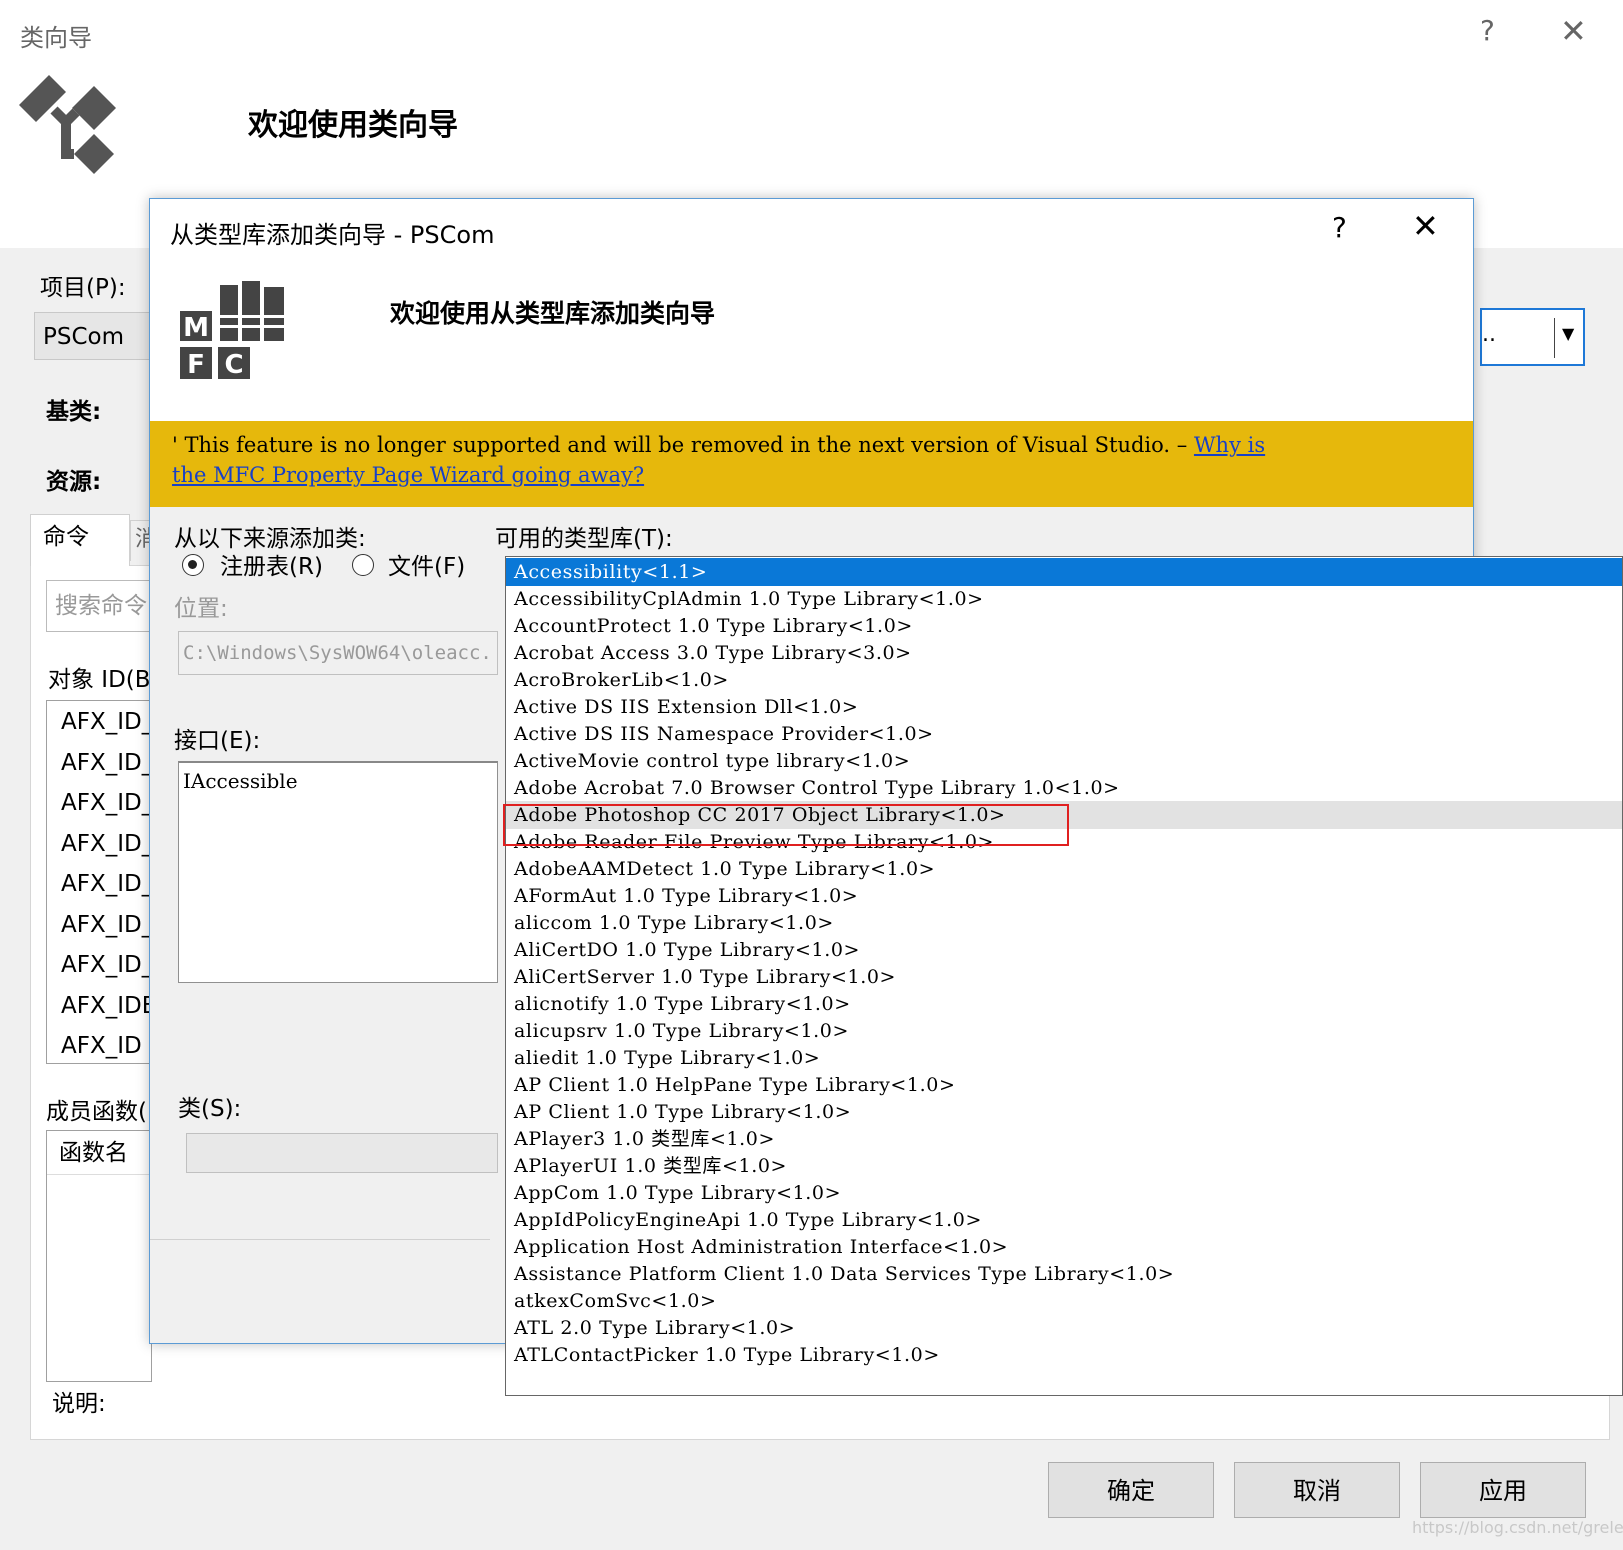  I want to click on outer-help-button: ?, so click(1487, 30).